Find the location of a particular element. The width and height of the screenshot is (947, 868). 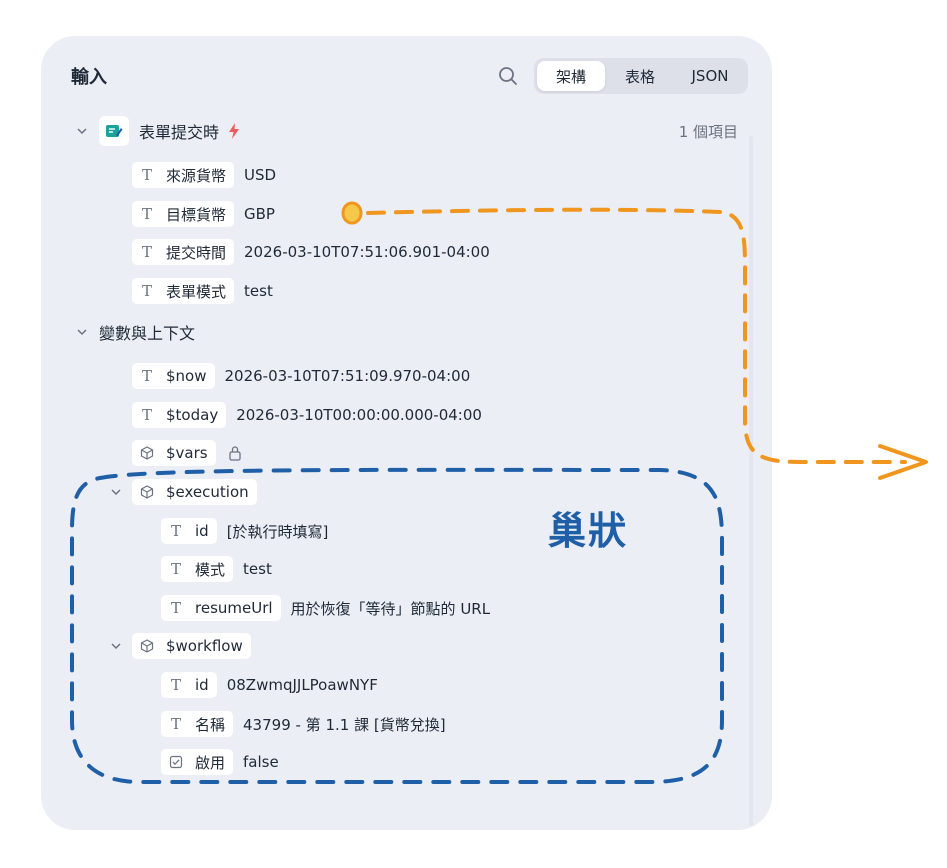

list-item: T 表單模式 test is located at coordinates (202, 291).